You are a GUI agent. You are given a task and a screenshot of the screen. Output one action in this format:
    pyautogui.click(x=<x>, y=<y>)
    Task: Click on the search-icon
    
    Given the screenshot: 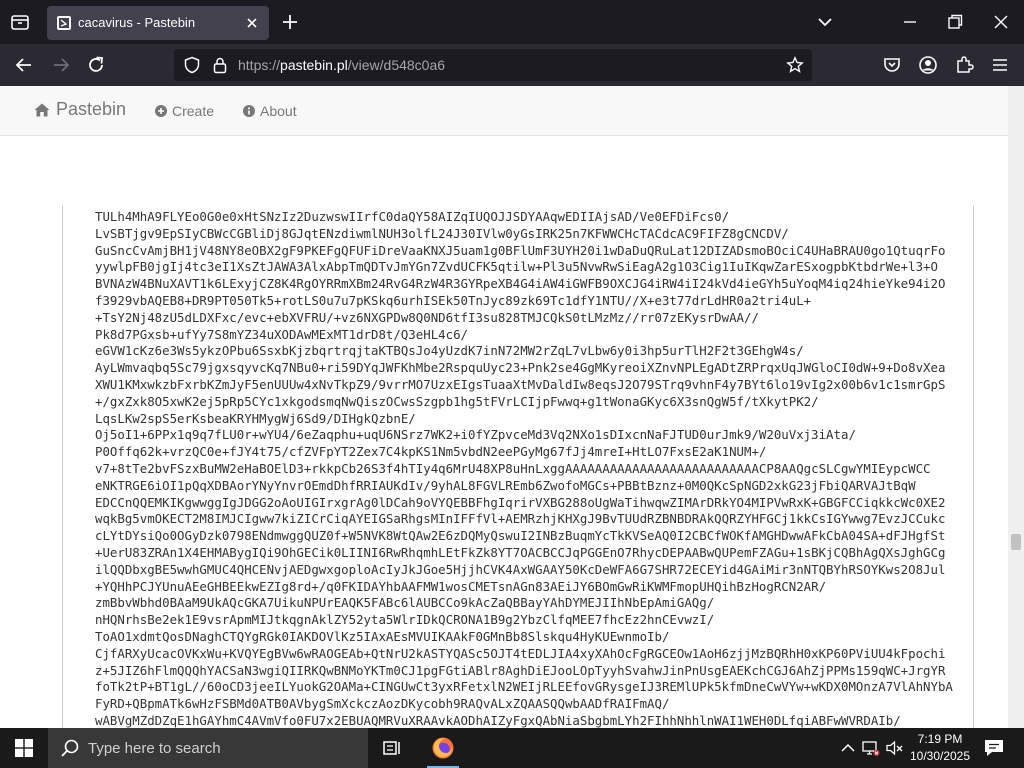 What is the action you would take?
    pyautogui.click(x=70, y=748)
    